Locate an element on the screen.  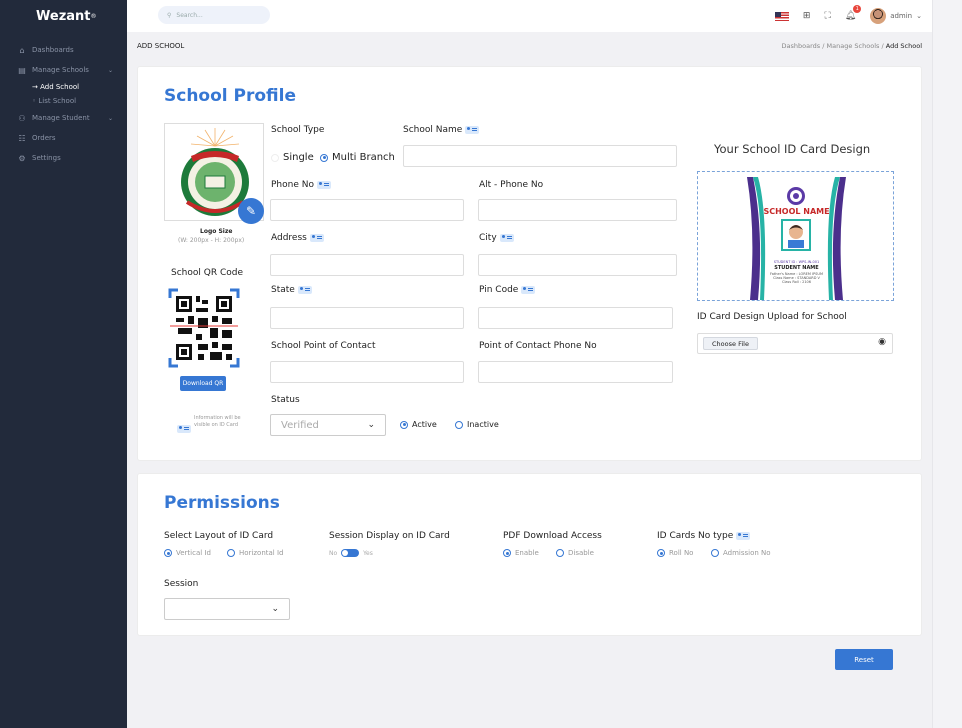
notification-bell-icon: 🔔︎ 1 is located at coordinates (853, 13).